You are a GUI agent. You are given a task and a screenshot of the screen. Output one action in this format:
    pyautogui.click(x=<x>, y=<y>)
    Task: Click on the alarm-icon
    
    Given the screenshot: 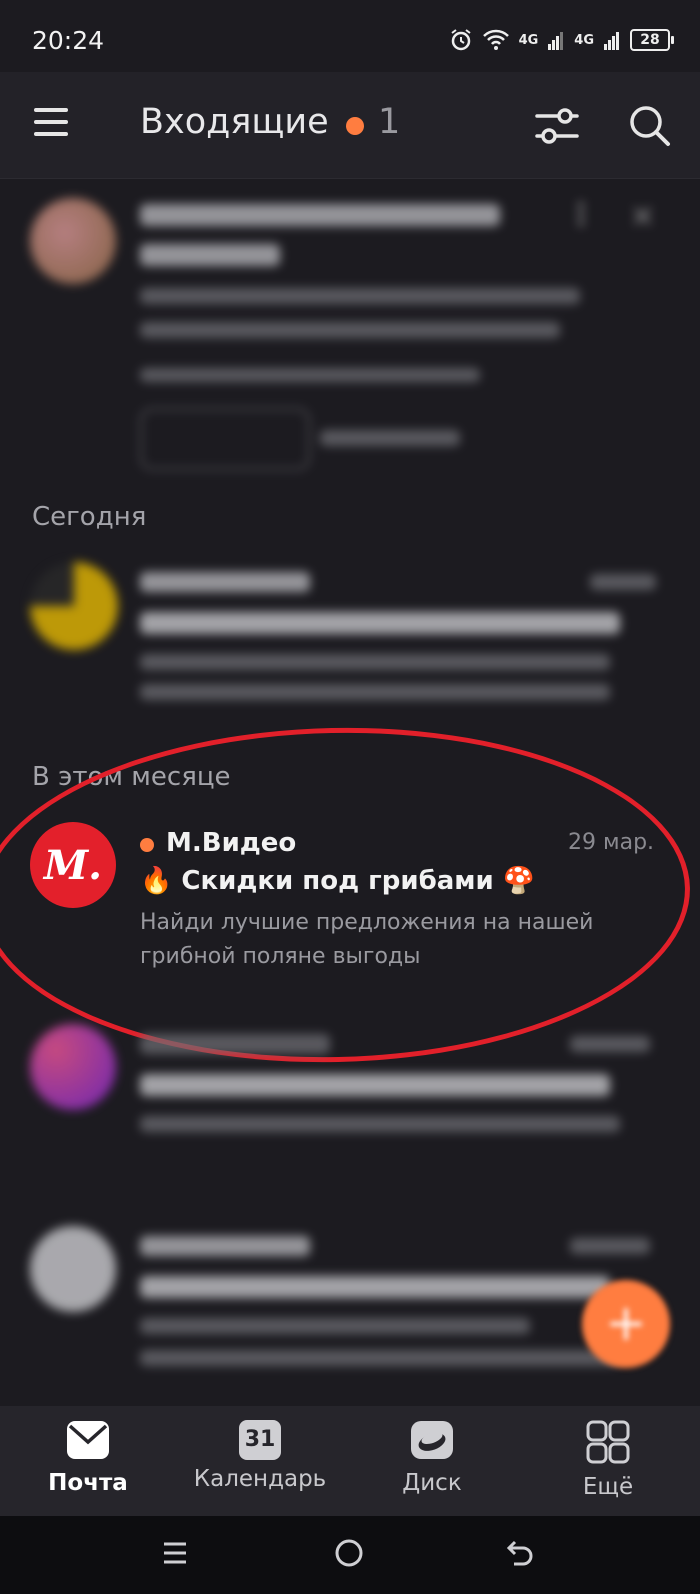 What is the action you would take?
    pyautogui.click(x=460, y=40)
    